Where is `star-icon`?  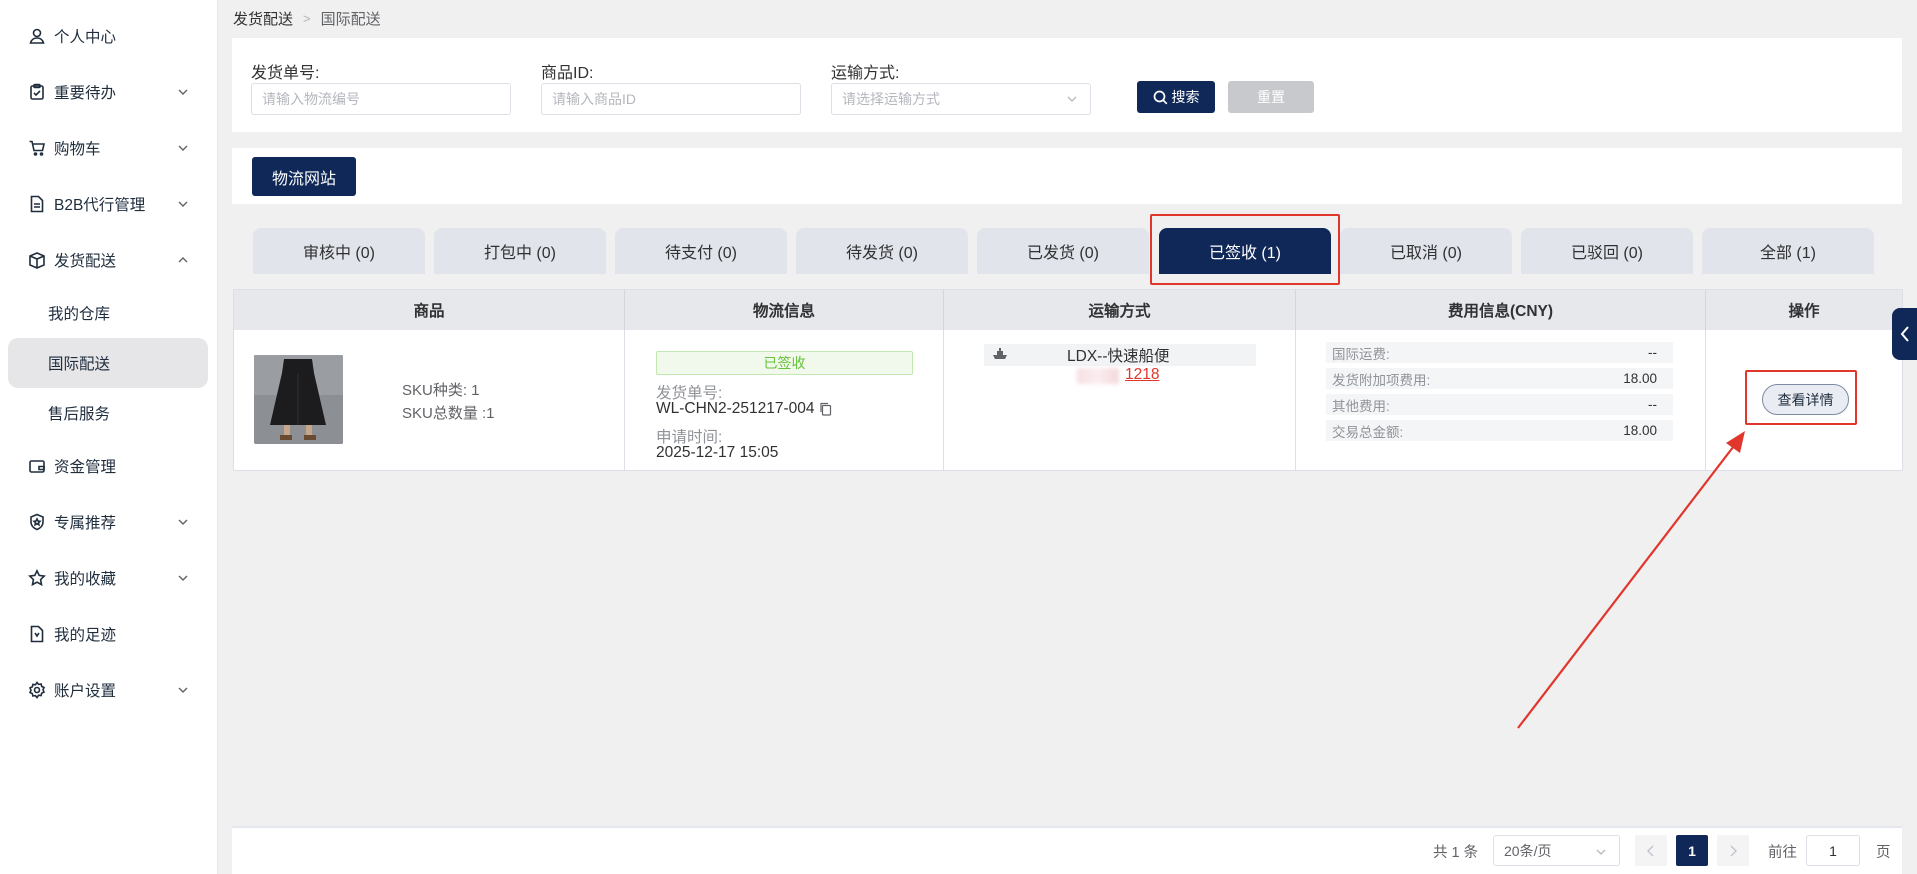
star-icon is located at coordinates (37, 578).